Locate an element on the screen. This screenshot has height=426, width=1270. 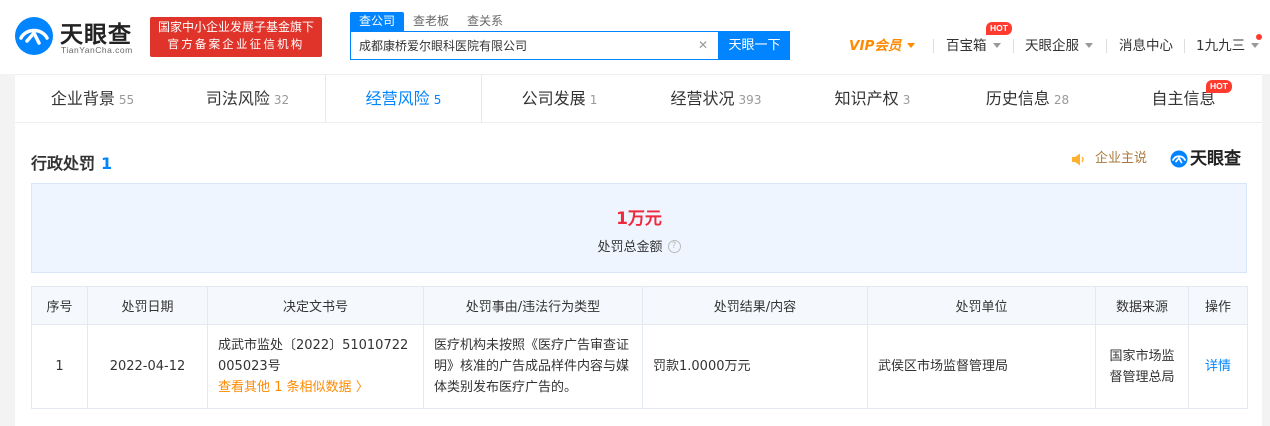
tab-label: 知识产权 is located at coordinates (866, 98).